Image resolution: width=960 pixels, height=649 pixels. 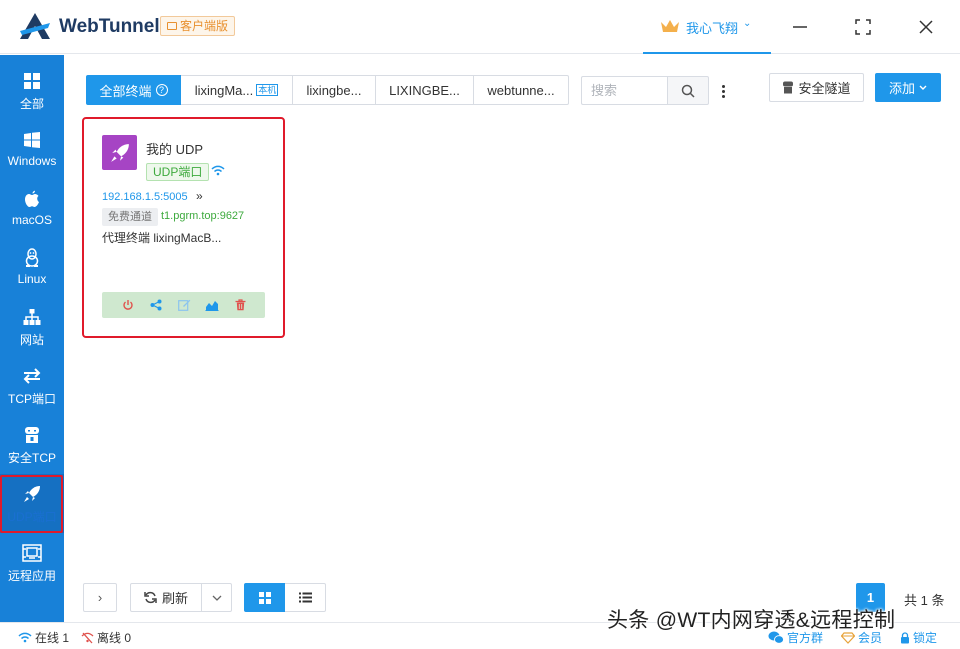 I want to click on lock-label: 锁定, so click(x=925, y=638).